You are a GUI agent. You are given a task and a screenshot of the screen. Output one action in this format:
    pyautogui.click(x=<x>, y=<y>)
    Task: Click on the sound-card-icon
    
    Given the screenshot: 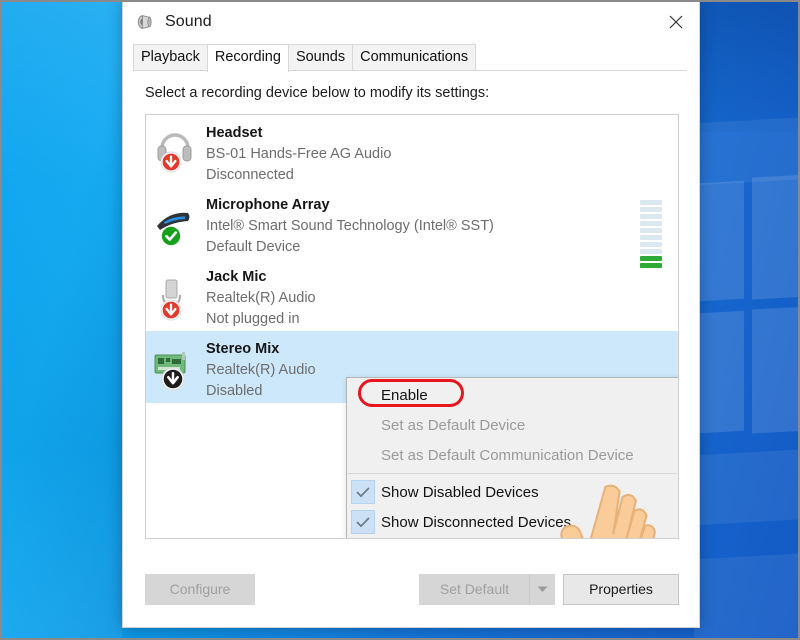 What is the action you would take?
    pyautogui.click(x=177, y=366)
    